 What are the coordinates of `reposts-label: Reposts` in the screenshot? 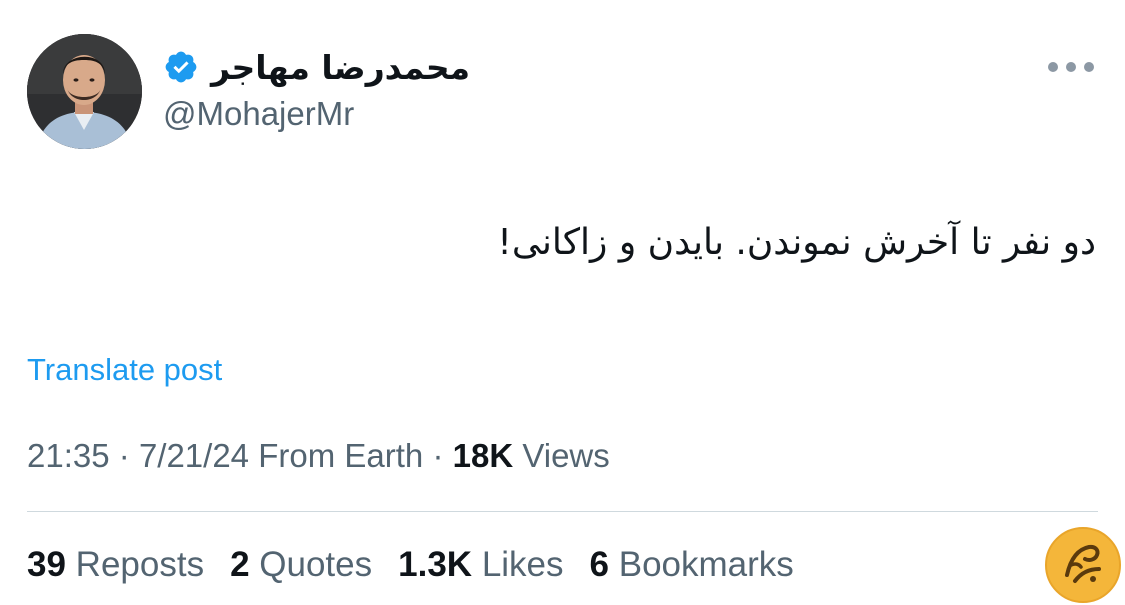 It's located at (140, 564).